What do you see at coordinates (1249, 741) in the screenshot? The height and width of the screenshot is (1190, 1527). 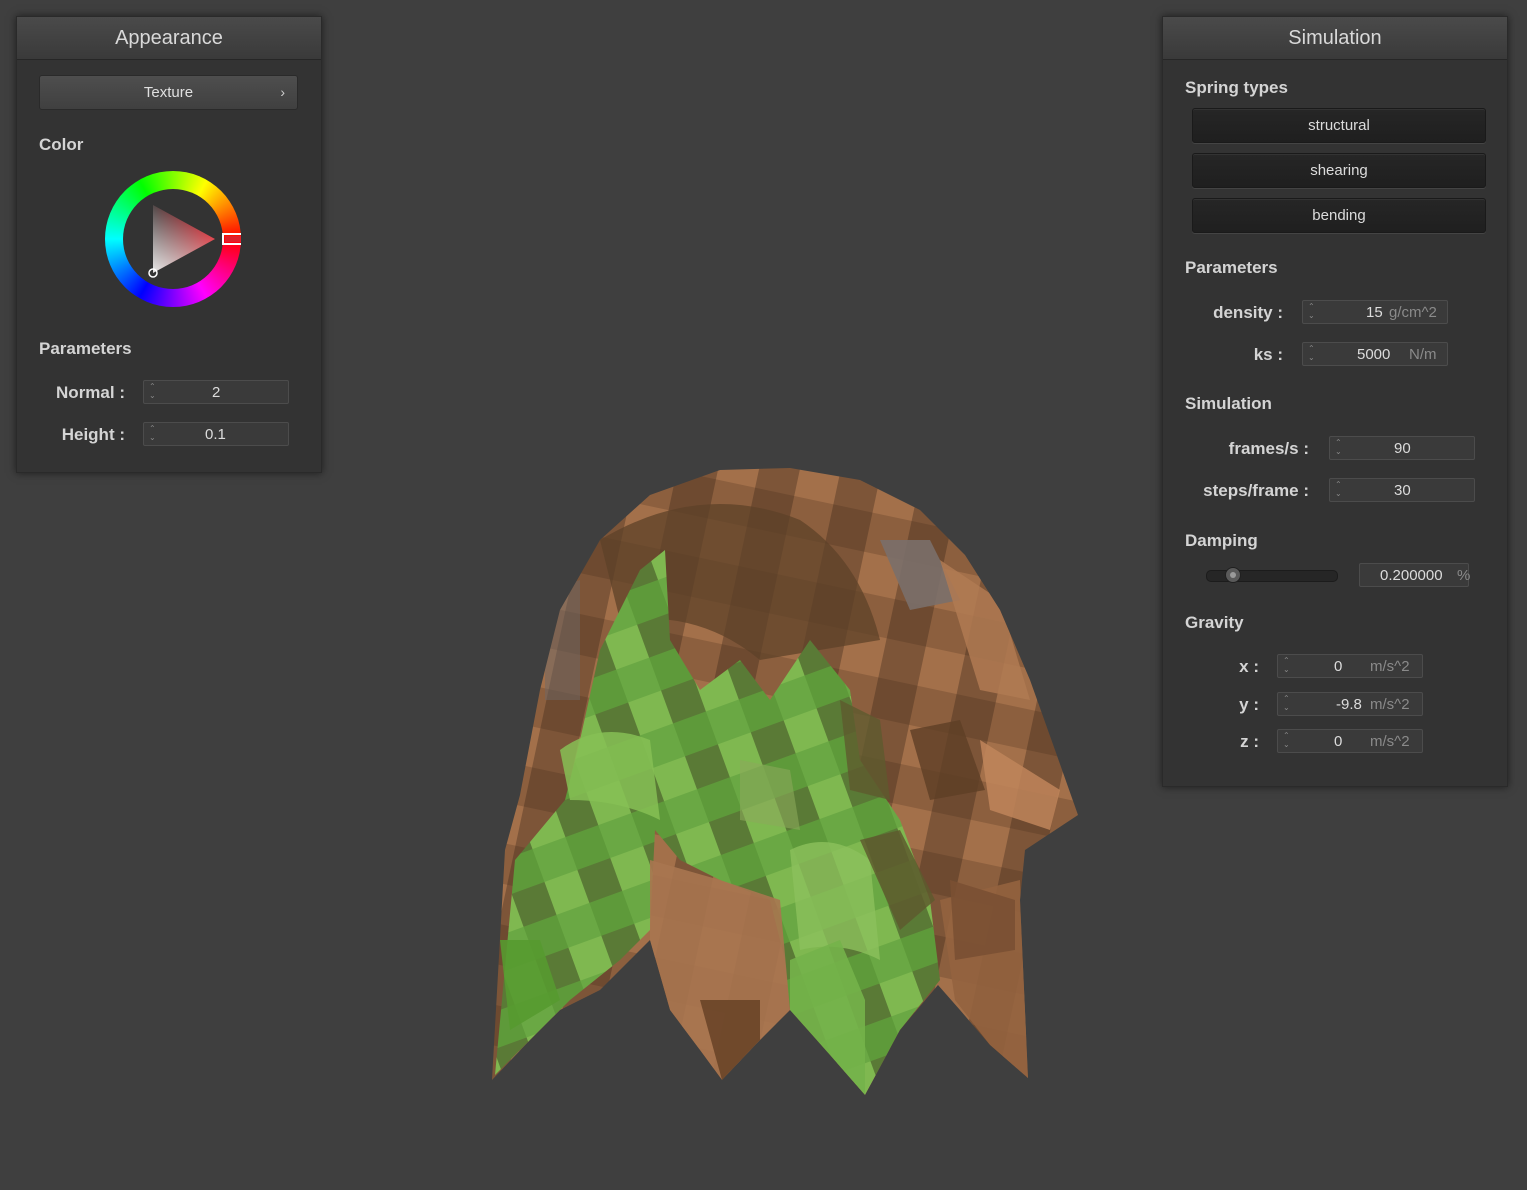 I see `gravity-z-label: z :` at bounding box center [1249, 741].